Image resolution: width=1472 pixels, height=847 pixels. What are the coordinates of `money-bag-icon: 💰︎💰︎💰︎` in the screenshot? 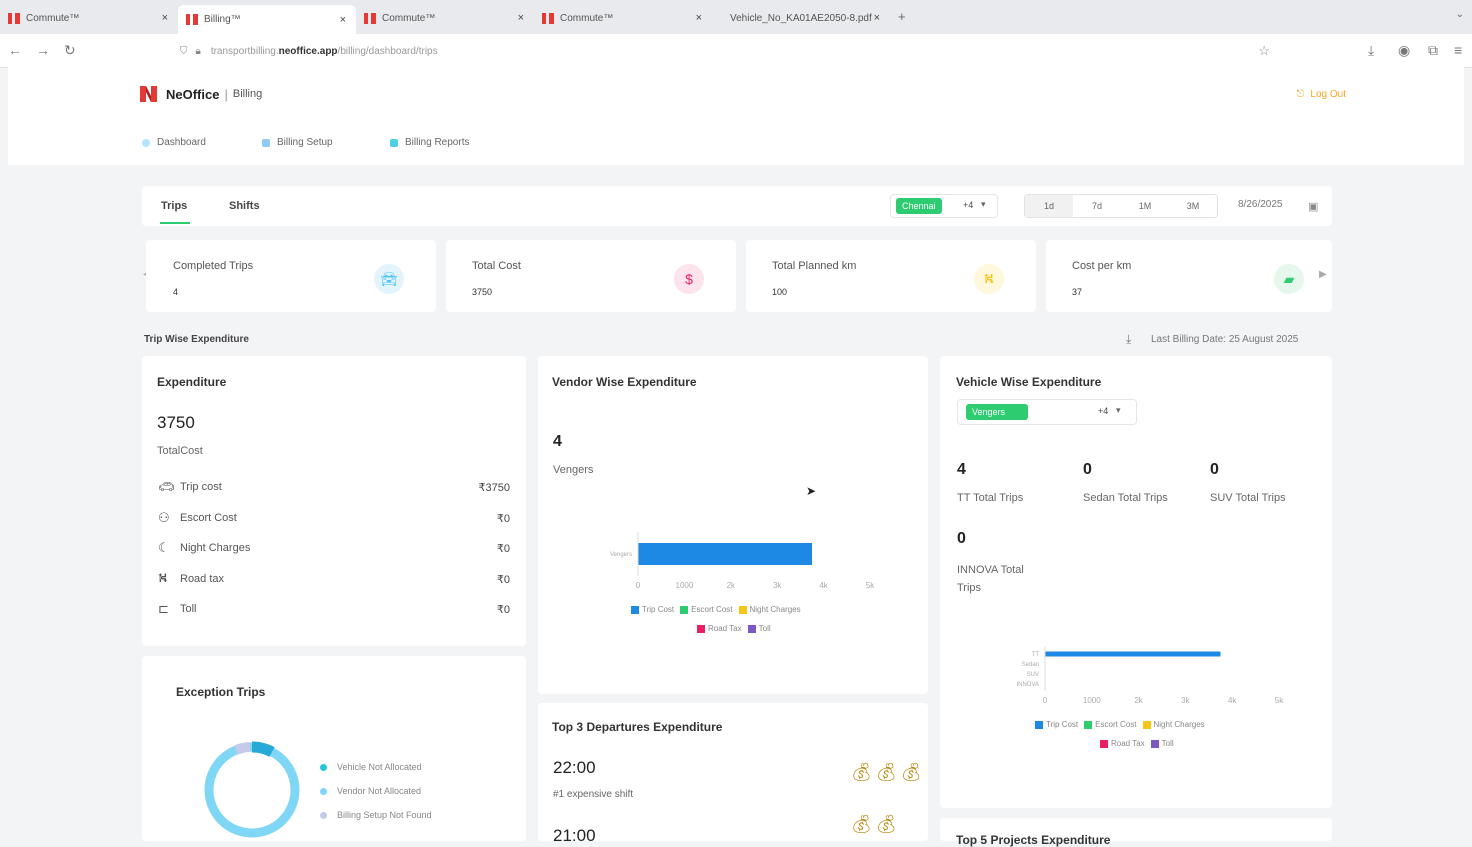 It's located at (887, 772).